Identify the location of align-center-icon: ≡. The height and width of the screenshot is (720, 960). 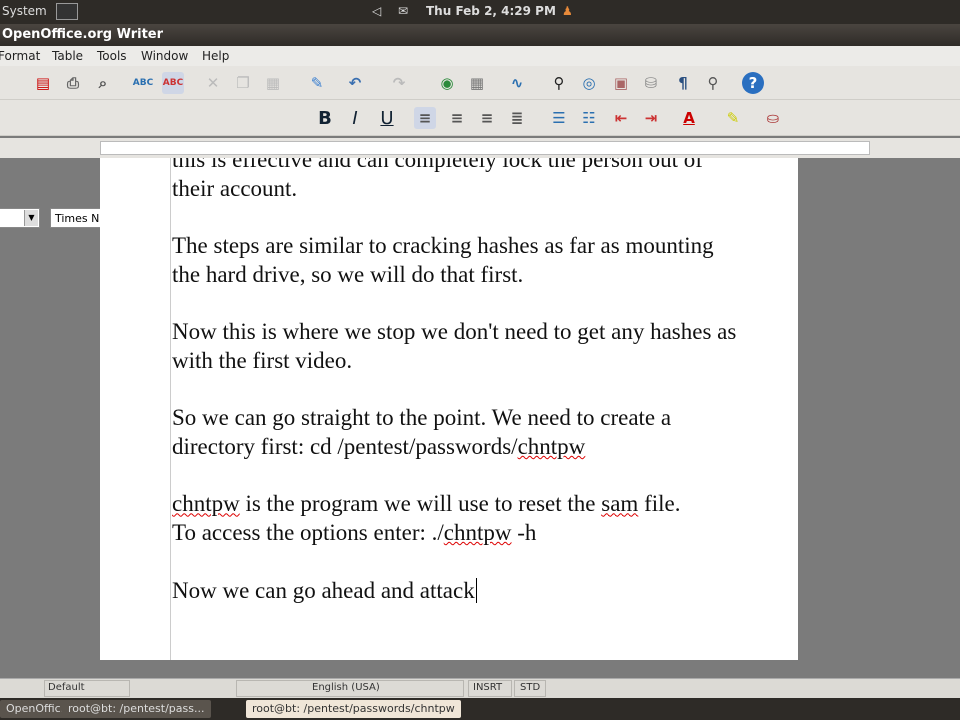
(457, 118).